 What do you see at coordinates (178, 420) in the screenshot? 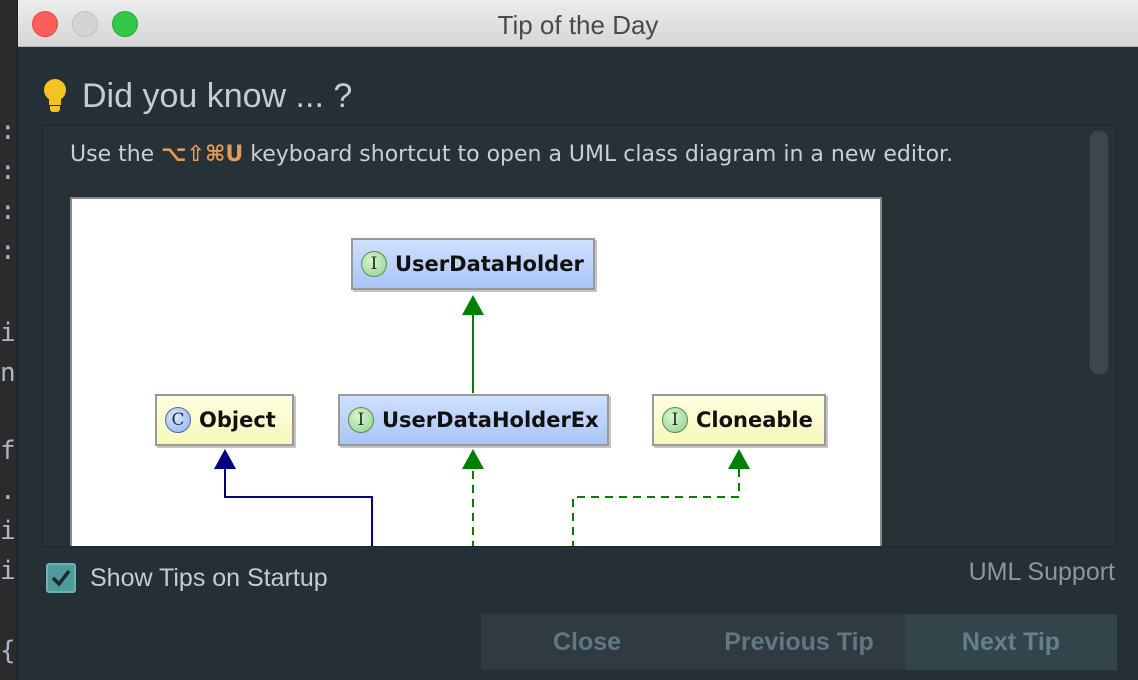
I see `class-icon: C` at bounding box center [178, 420].